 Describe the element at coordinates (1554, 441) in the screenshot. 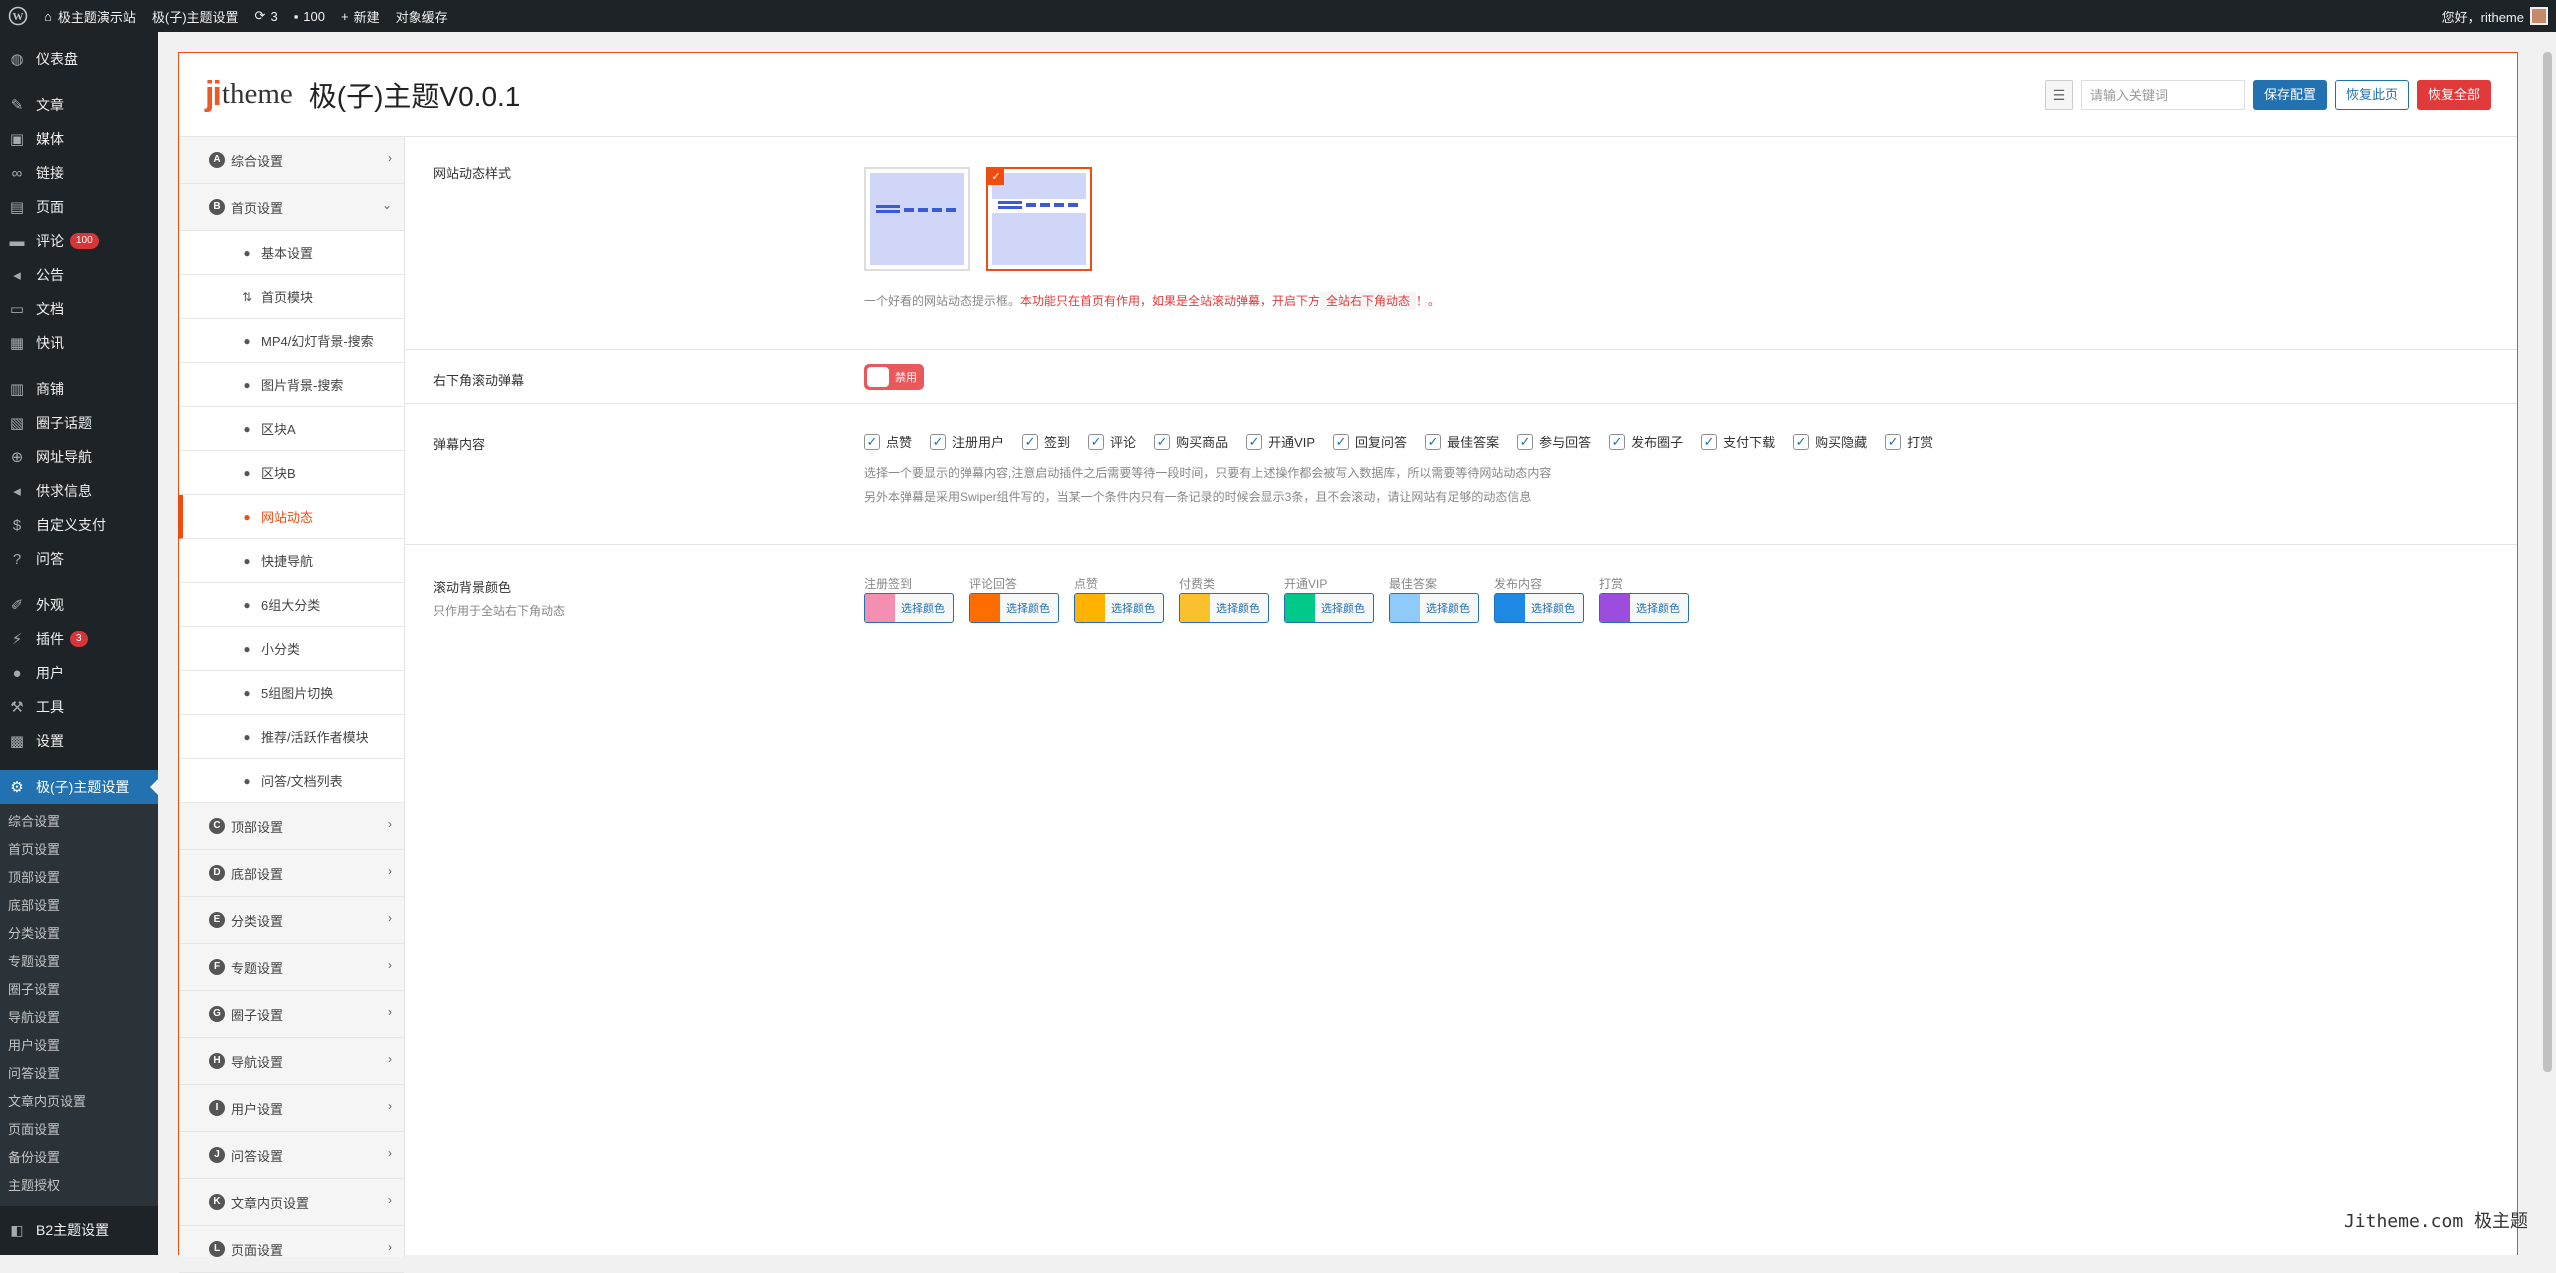

I see `checkbox-option: ✓参与回答` at that location.